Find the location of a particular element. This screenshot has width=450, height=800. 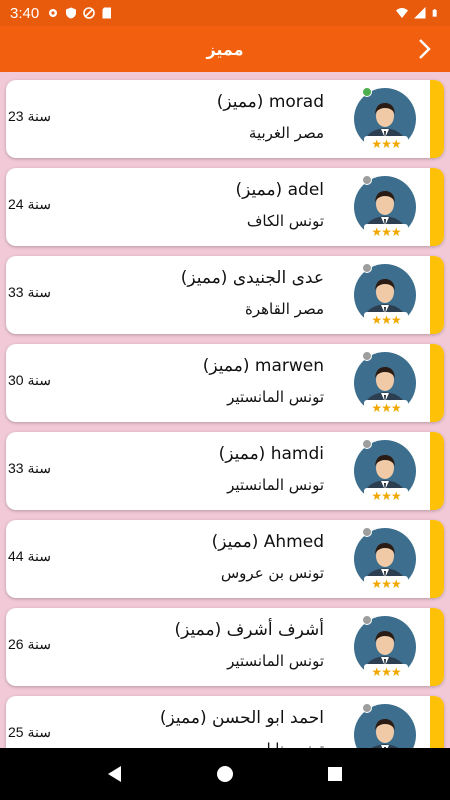

page-title: مميز is located at coordinates (225, 49).